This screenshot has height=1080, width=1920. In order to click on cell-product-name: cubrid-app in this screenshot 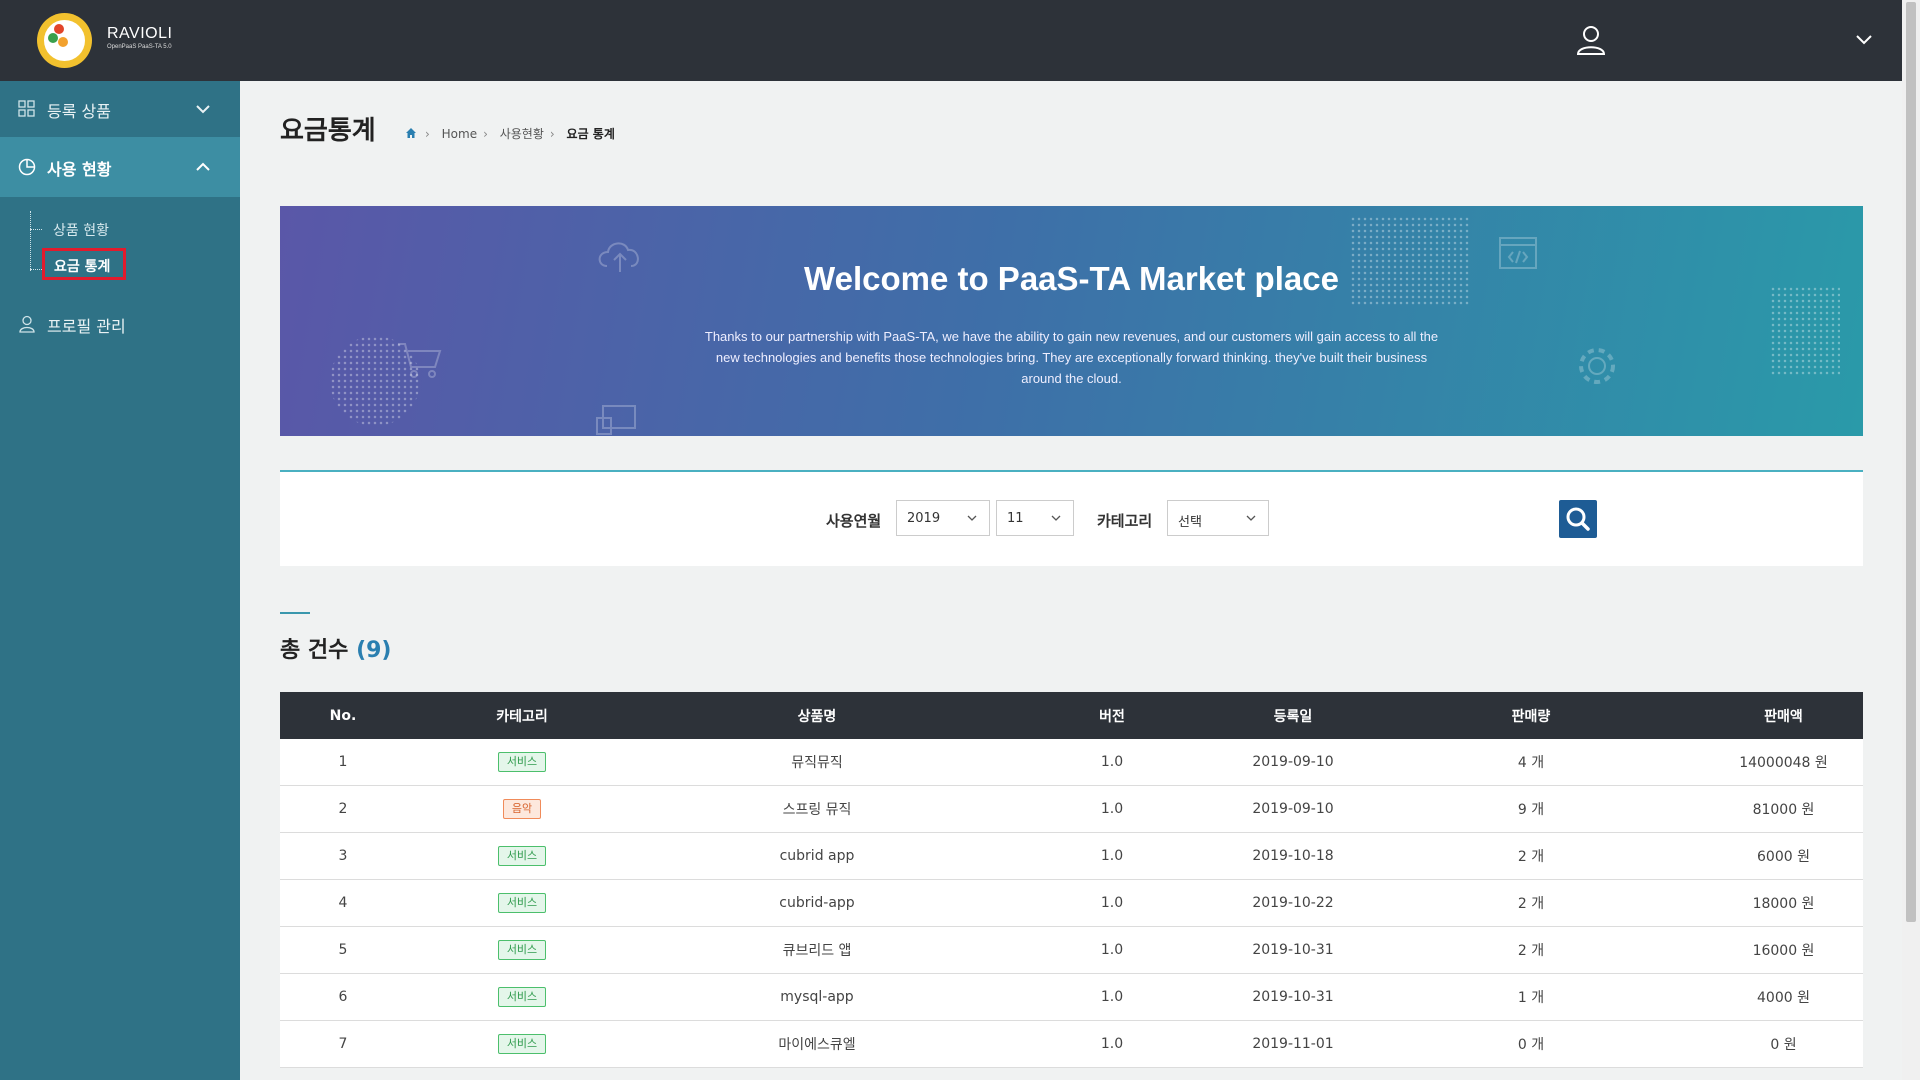, I will do `click(817, 903)`.